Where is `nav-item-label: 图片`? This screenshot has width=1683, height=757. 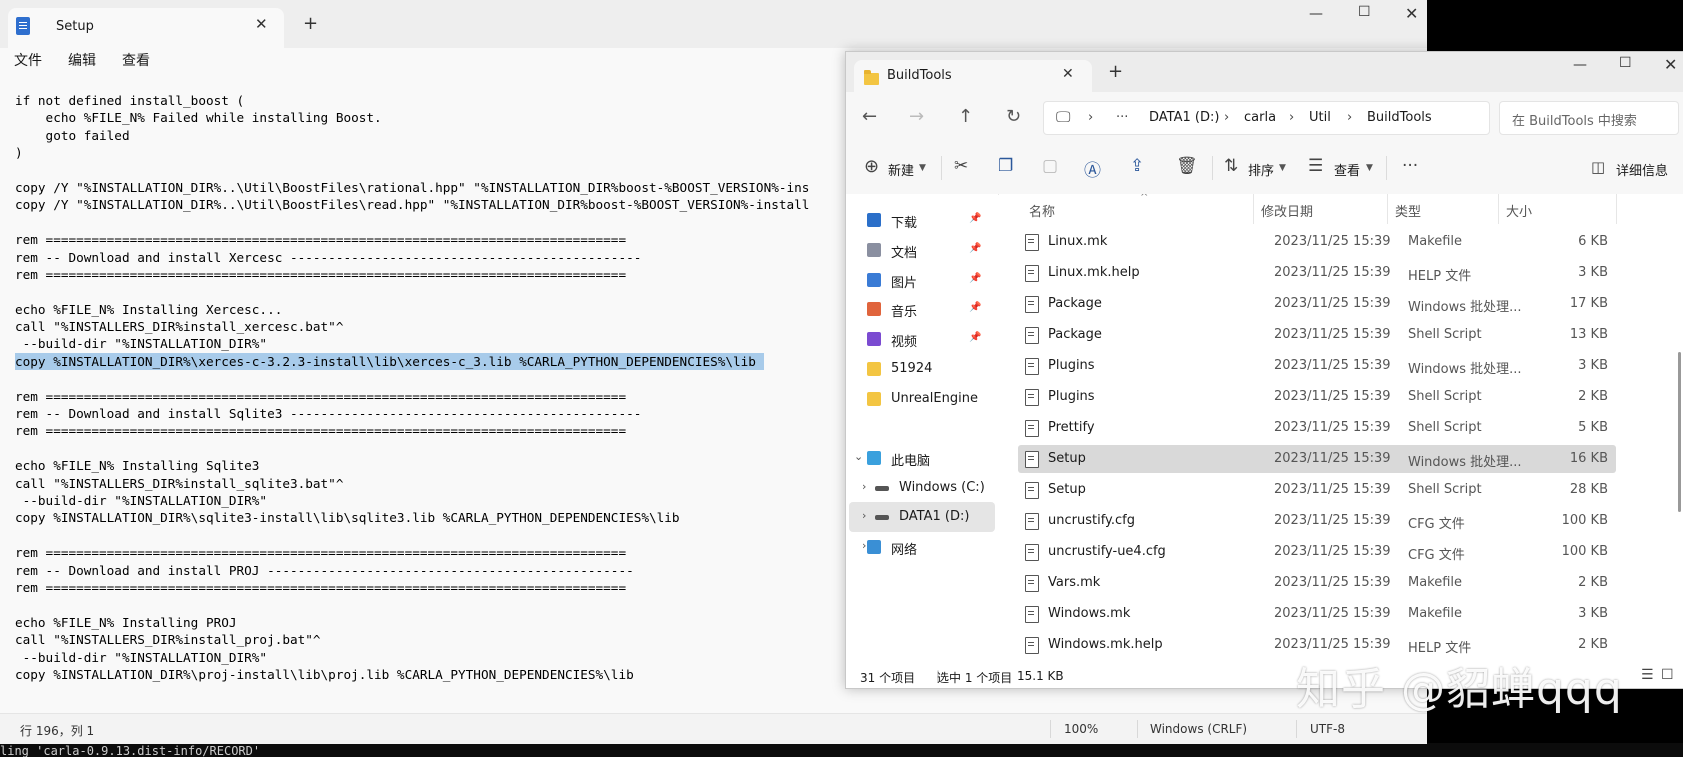 nav-item-label: 图片 is located at coordinates (904, 283).